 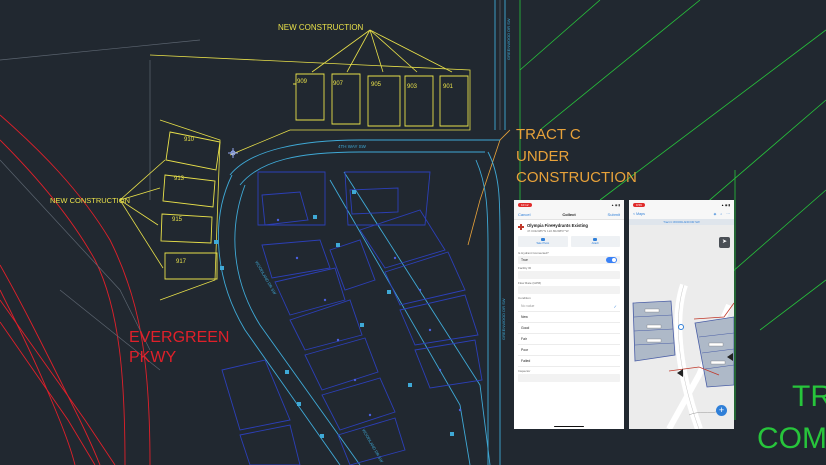 I want to click on map-toolbar: ◈ ⌕ ⋯, so click(x=722, y=214).